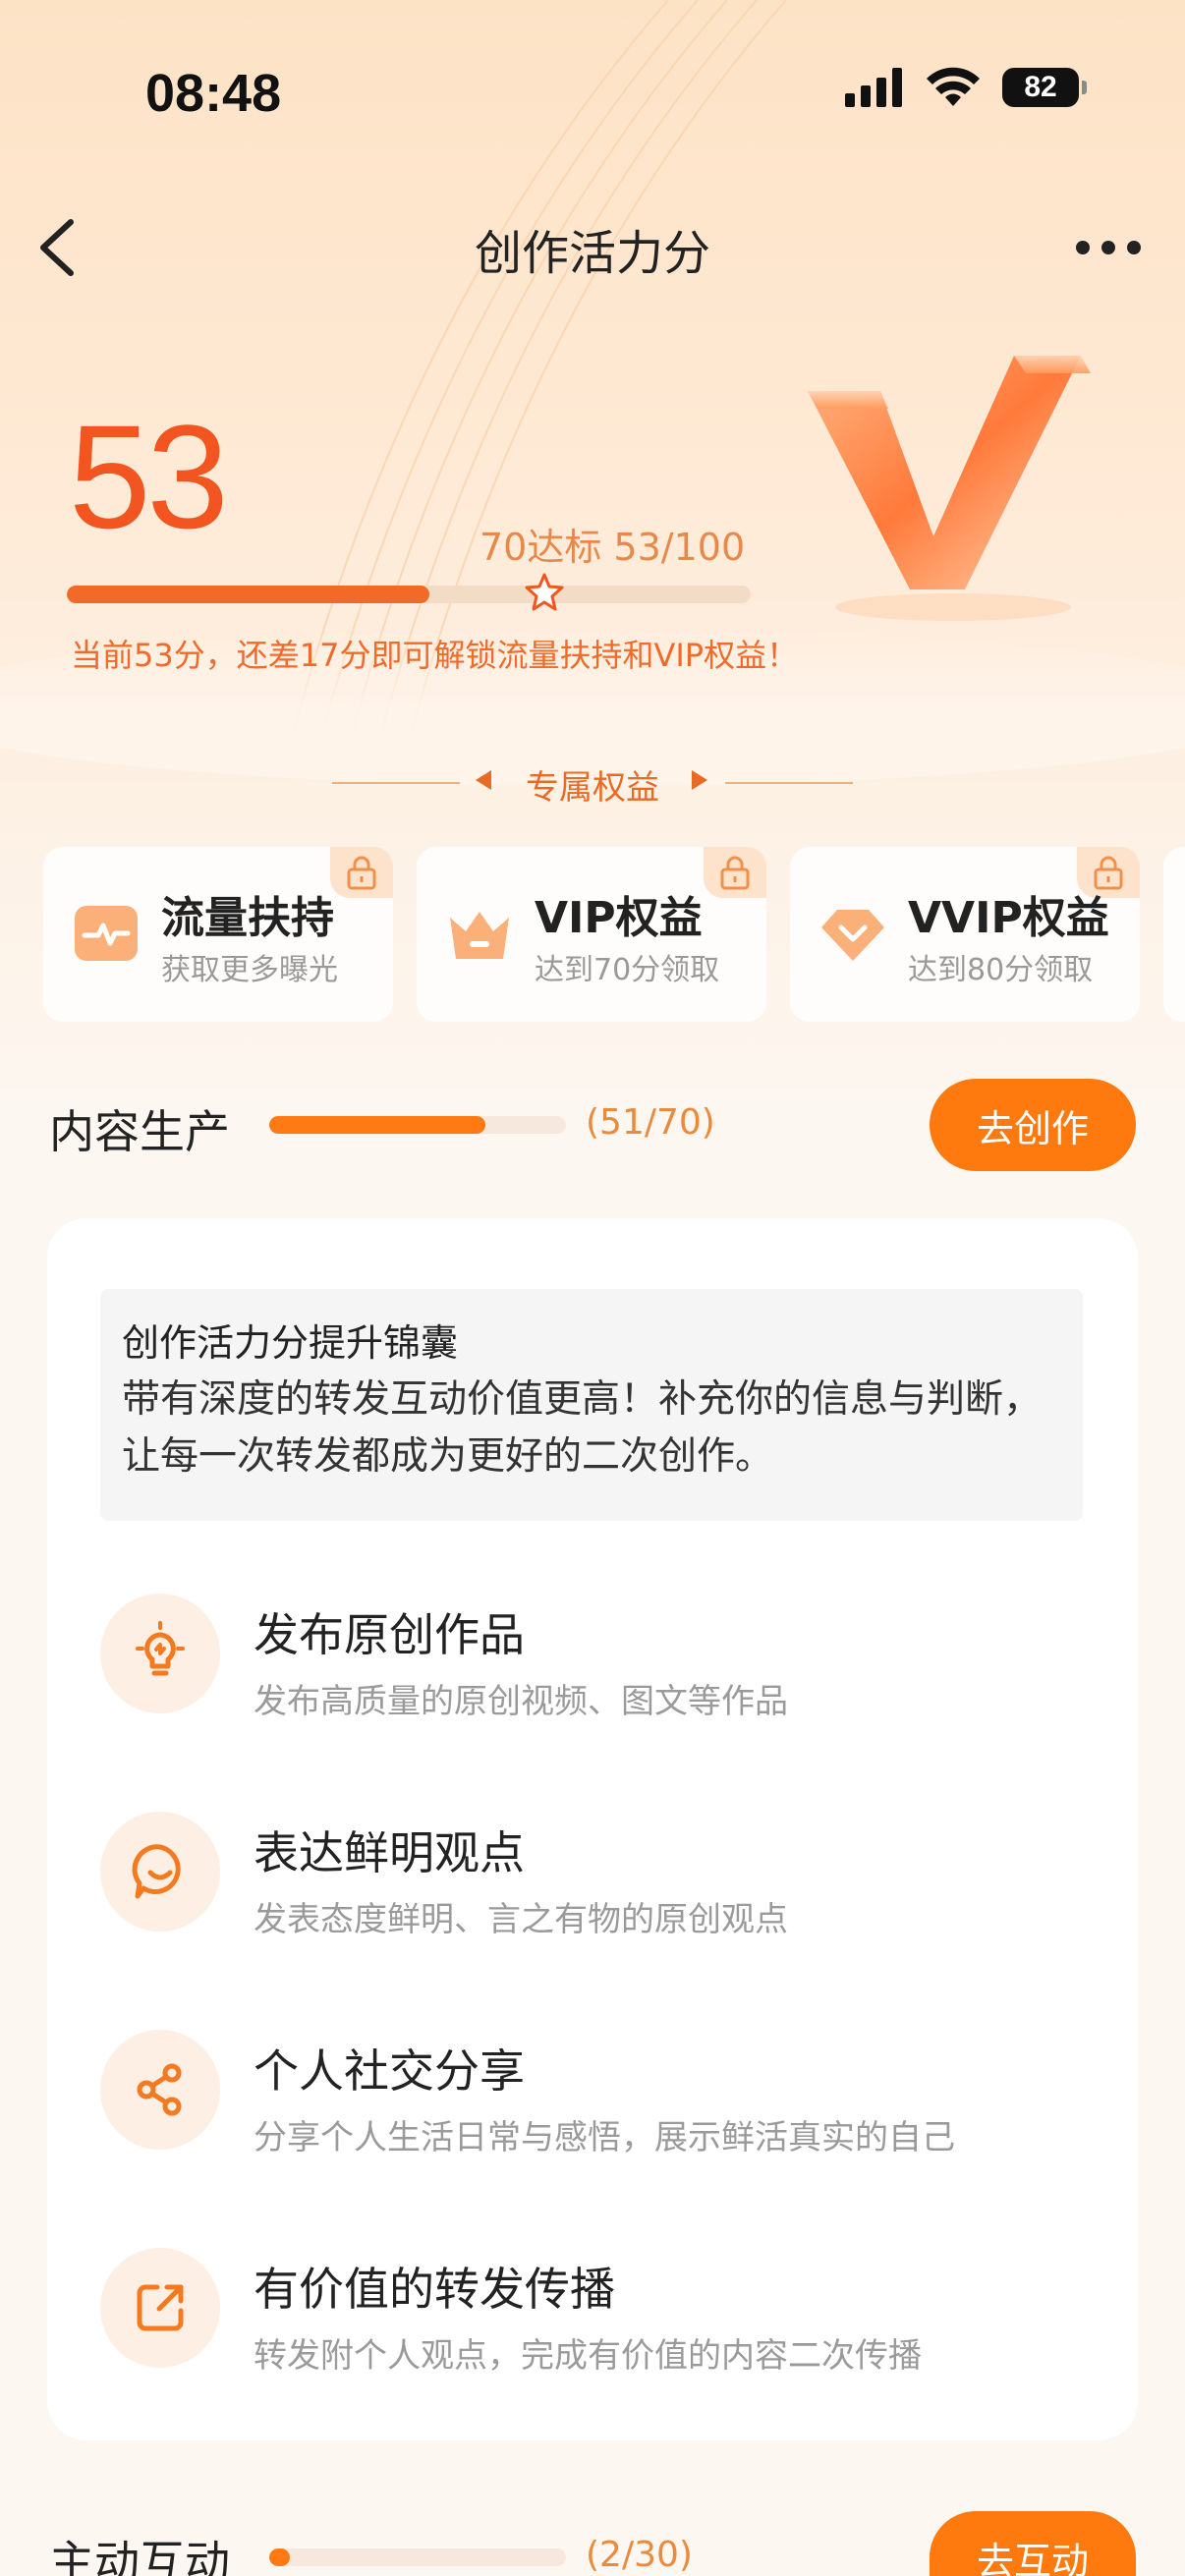 The image size is (1185, 2576). What do you see at coordinates (874, 87) in the screenshot?
I see `cellular-signal-icon` at bounding box center [874, 87].